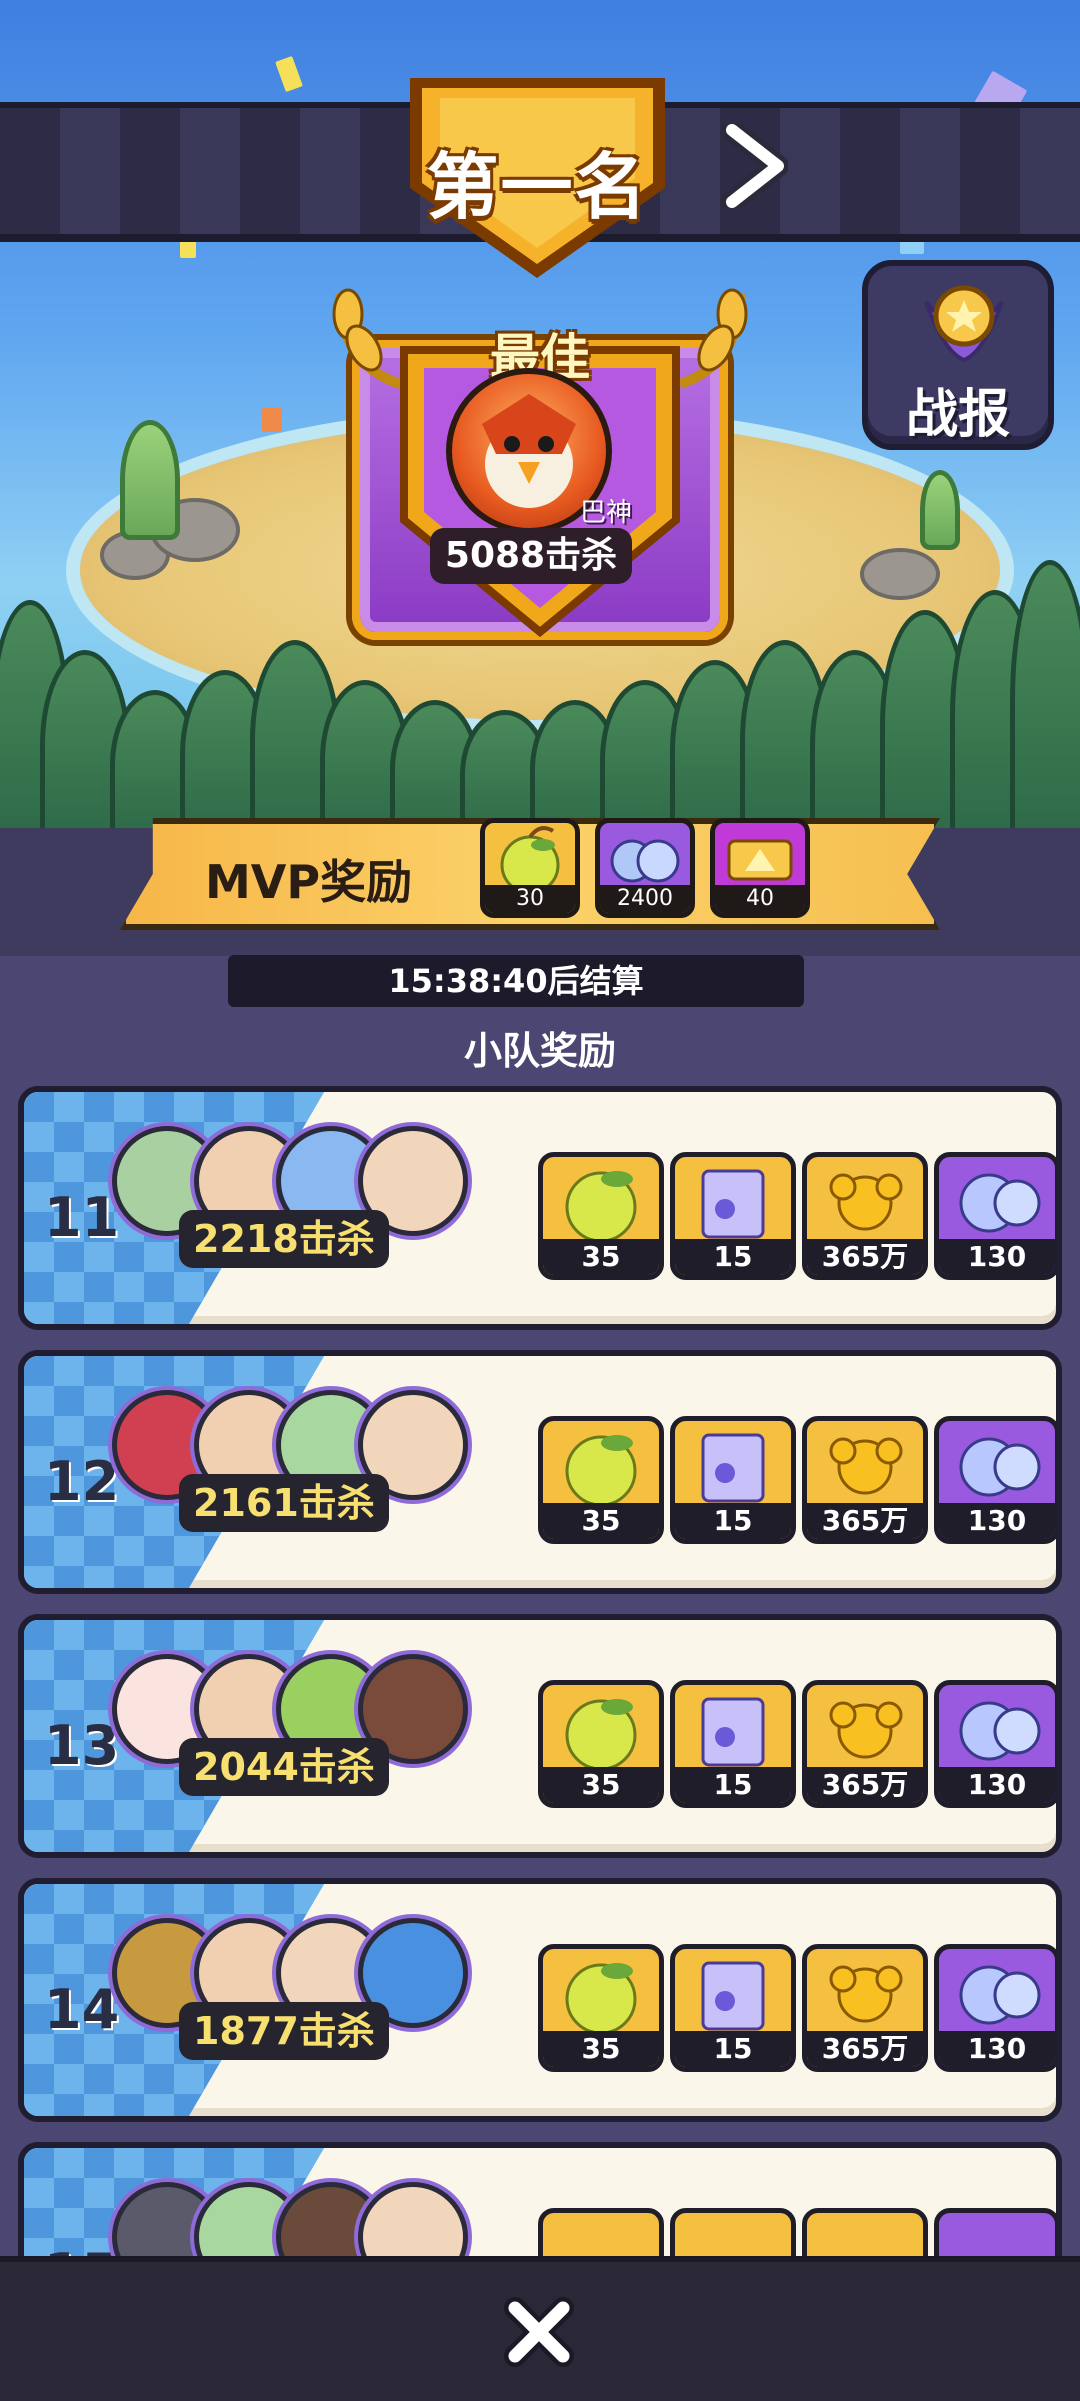 This screenshot has width=1080, height=2401. Describe the element at coordinates (309, 882) in the screenshot. I see `mvp-reward-label: MVP奖励` at that location.